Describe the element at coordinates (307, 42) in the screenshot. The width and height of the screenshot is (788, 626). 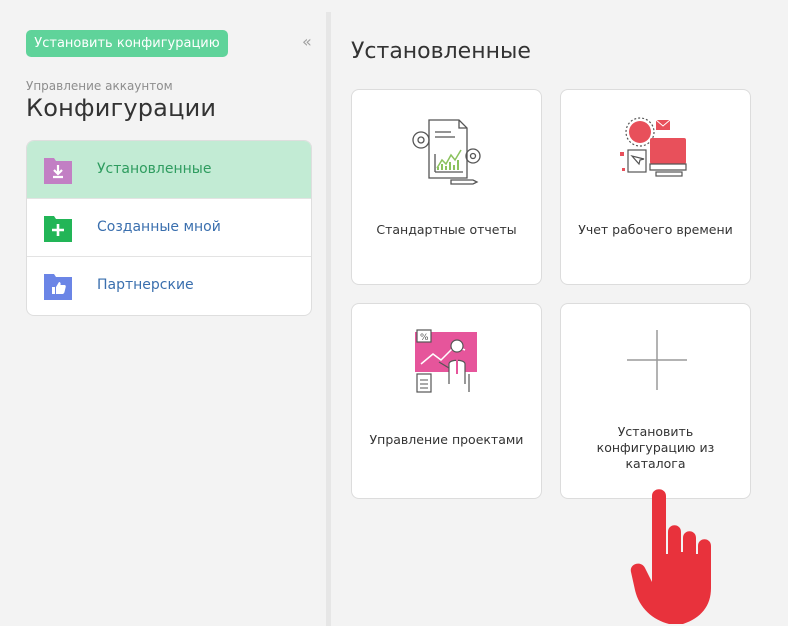
I see `collapse-sidebar-icon: «` at that location.